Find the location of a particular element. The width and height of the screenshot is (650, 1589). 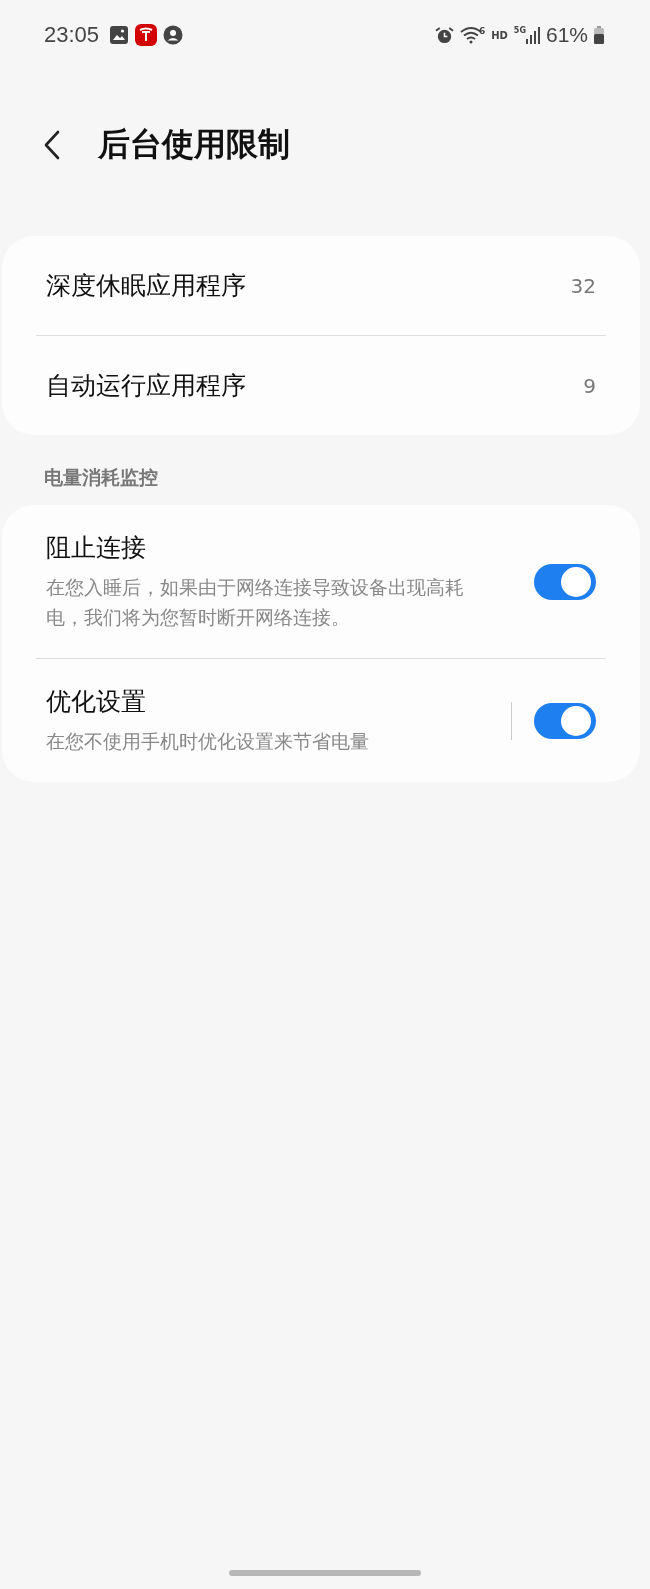

app-logo-icon is located at coordinates (146, 35).